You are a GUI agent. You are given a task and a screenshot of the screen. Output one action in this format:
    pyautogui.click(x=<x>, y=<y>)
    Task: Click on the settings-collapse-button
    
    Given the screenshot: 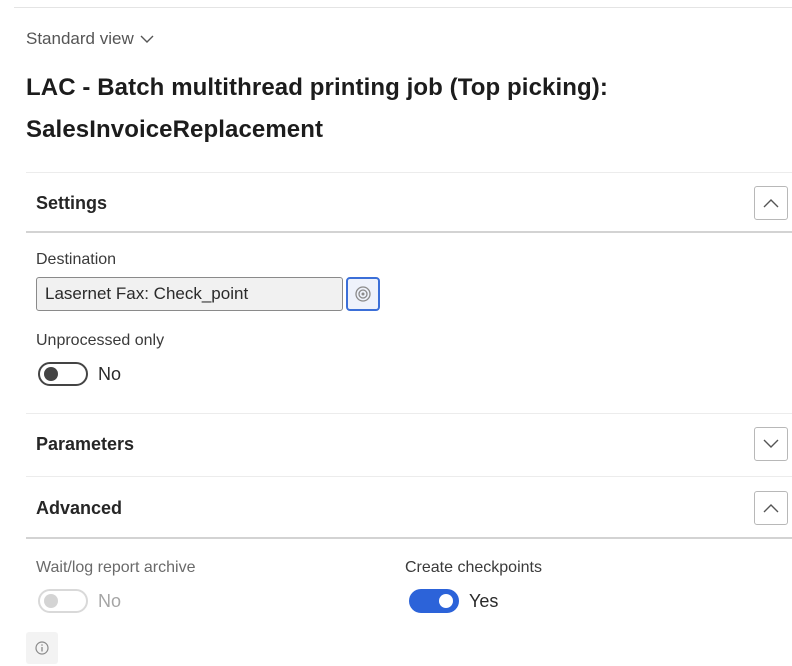 What is the action you would take?
    pyautogui.click(x=771, y=203)
    